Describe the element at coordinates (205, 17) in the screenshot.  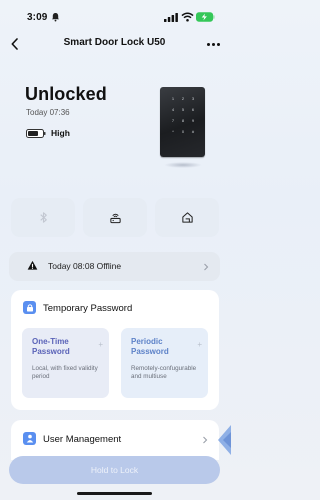
I see `battery-charging-icon` at that location.